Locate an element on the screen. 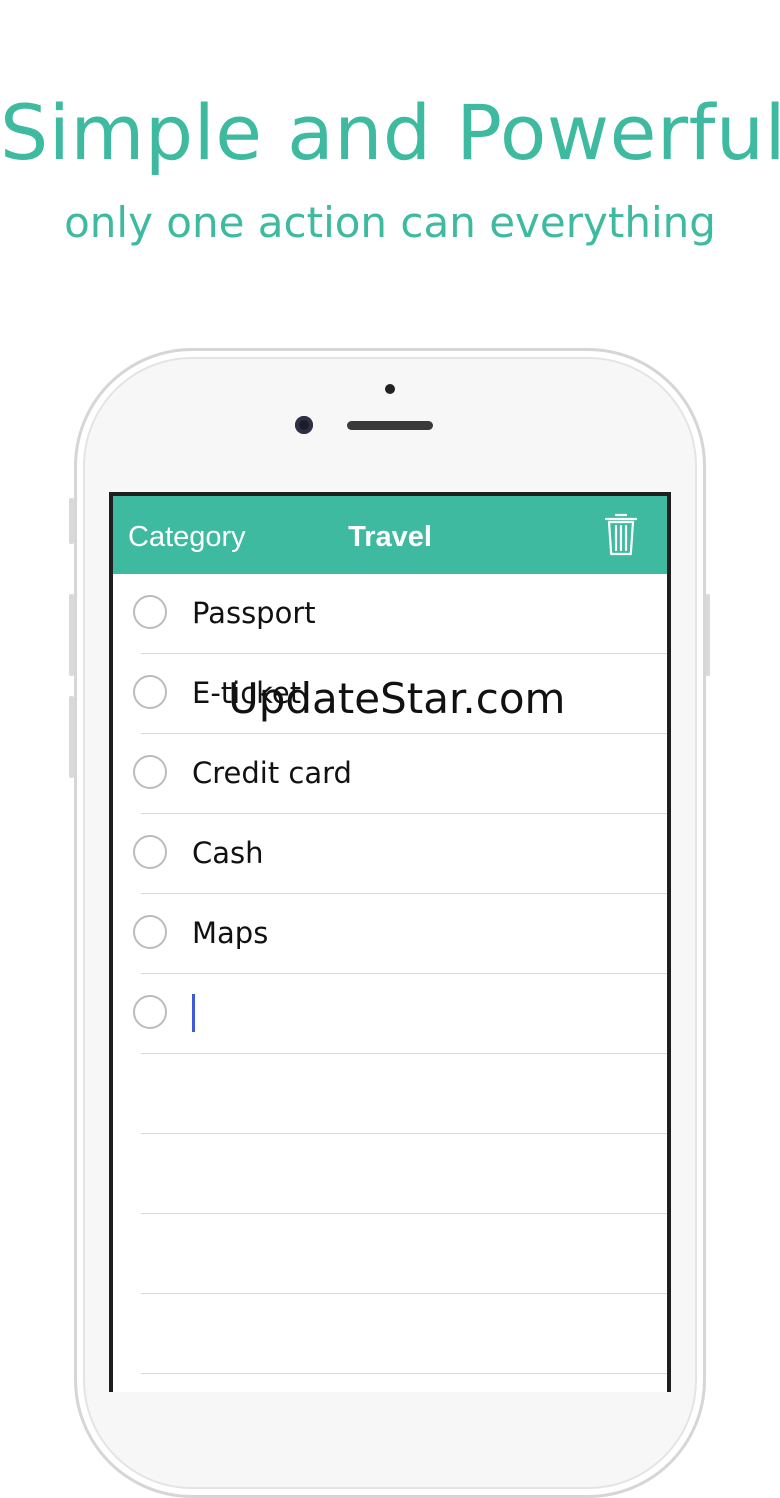 The image size is (780, 1498). list-item: Credit card is located at coordinates (390, 774).